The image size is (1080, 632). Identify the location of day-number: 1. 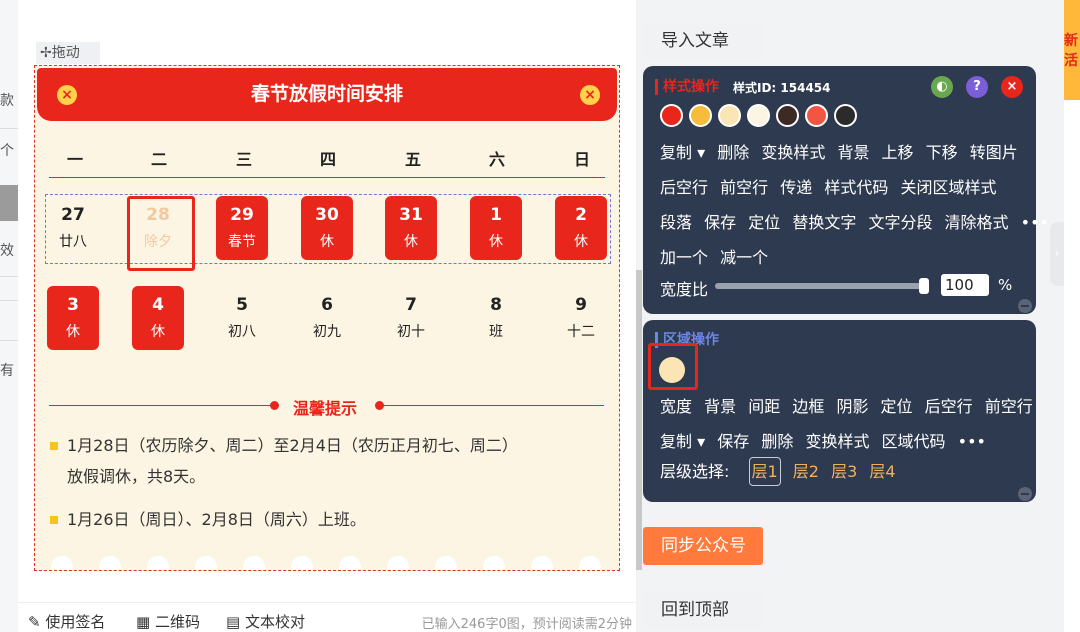
(496, 215).